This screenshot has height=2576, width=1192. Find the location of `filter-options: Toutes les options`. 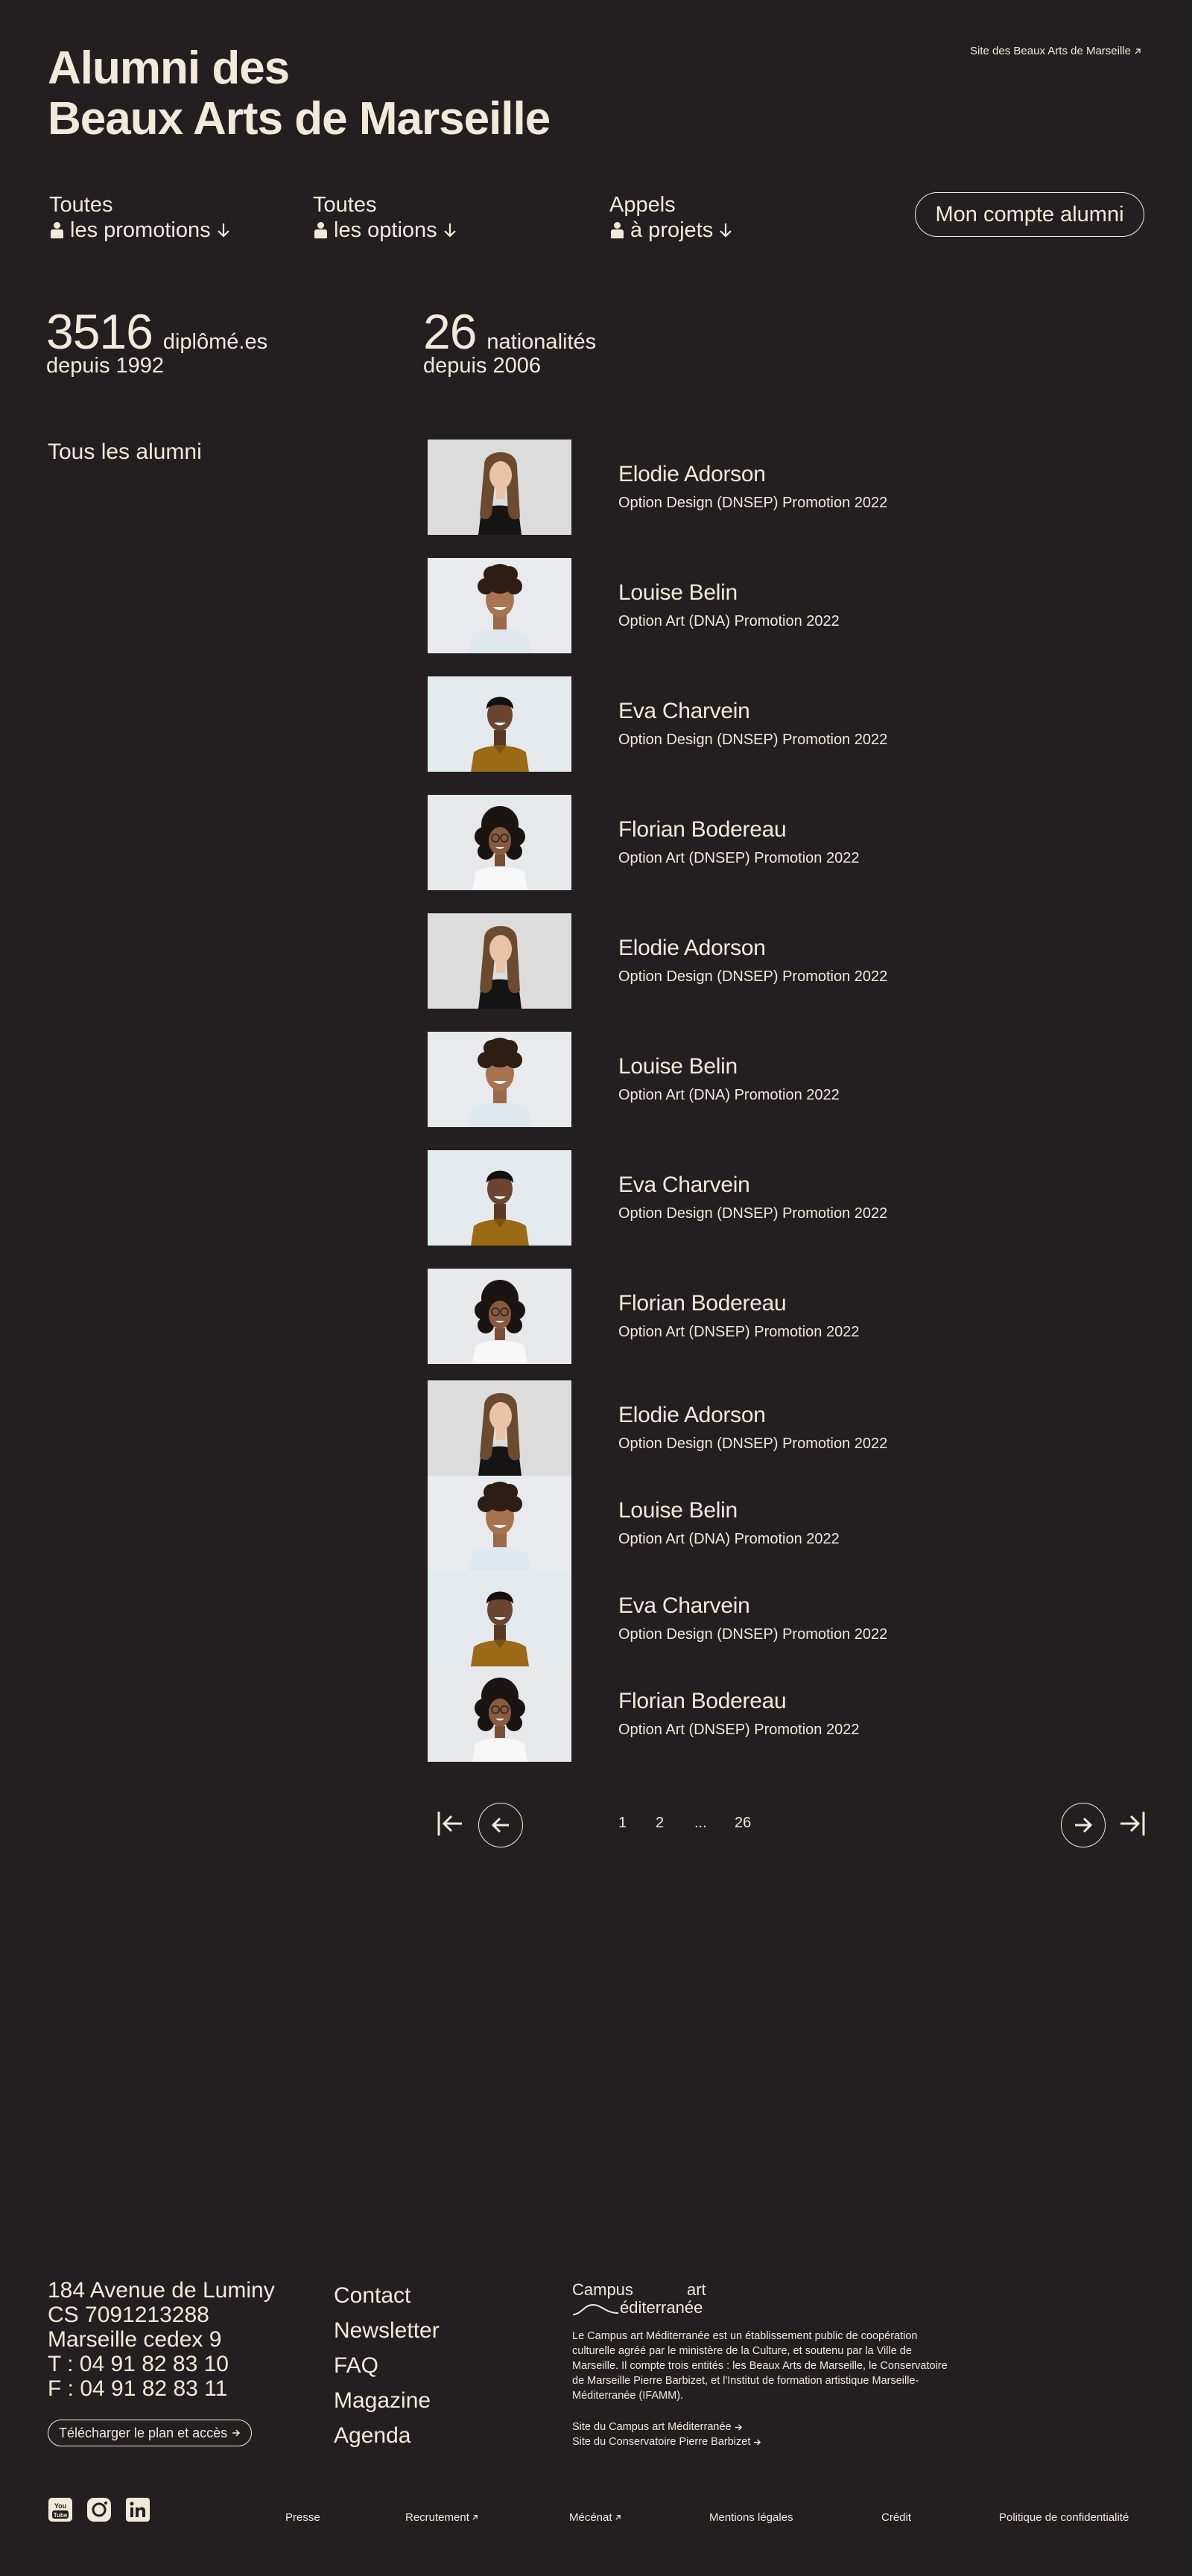

filter-options: Toutes les options is located at coordinates (385, 218).